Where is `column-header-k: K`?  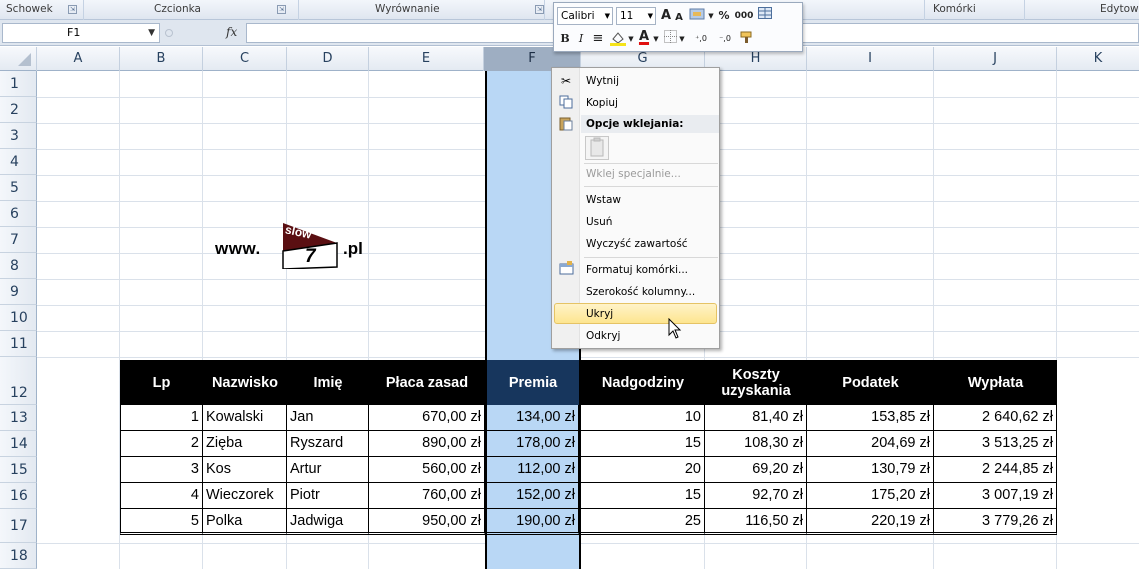 column-header-k: K is located at coordinates (1098, 59).